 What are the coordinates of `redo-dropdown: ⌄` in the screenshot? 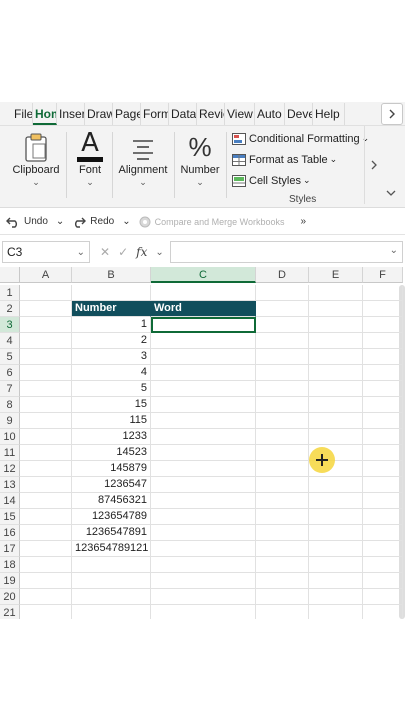 It's located at (126, 221).